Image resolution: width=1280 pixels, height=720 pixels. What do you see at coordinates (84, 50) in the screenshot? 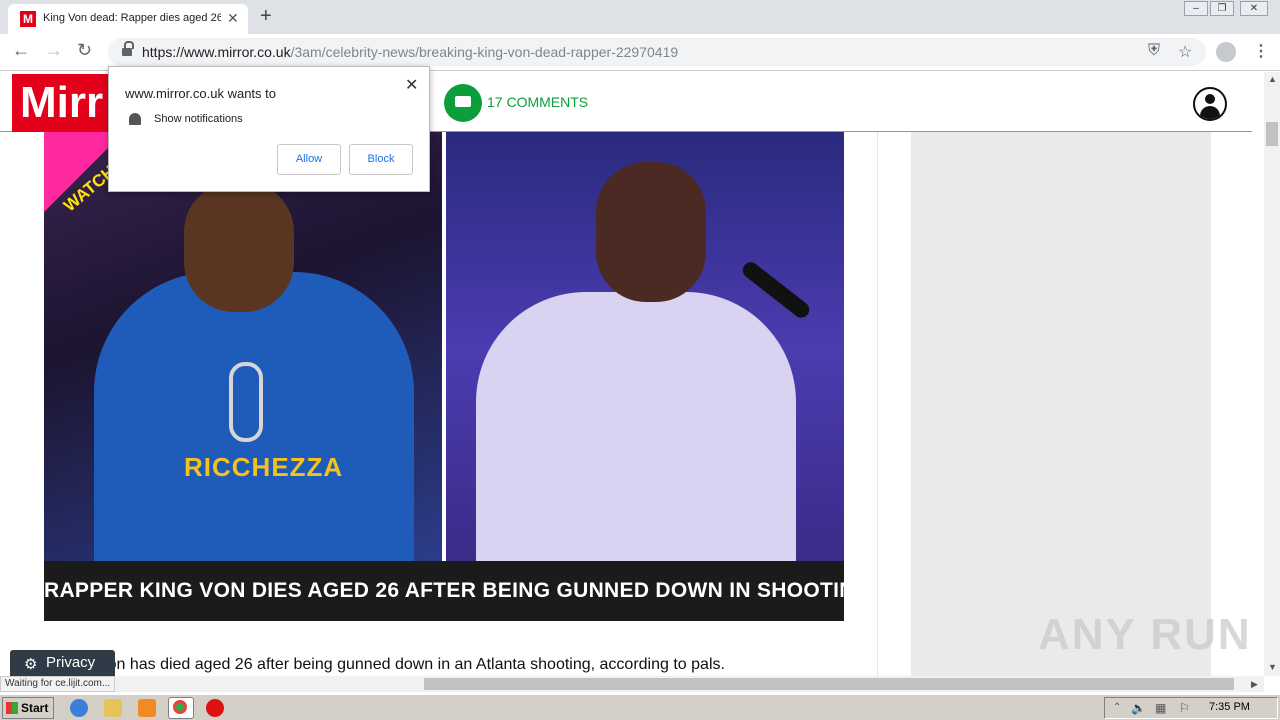
I see `reload-icon: ↻` at bounding box center [84, 50].